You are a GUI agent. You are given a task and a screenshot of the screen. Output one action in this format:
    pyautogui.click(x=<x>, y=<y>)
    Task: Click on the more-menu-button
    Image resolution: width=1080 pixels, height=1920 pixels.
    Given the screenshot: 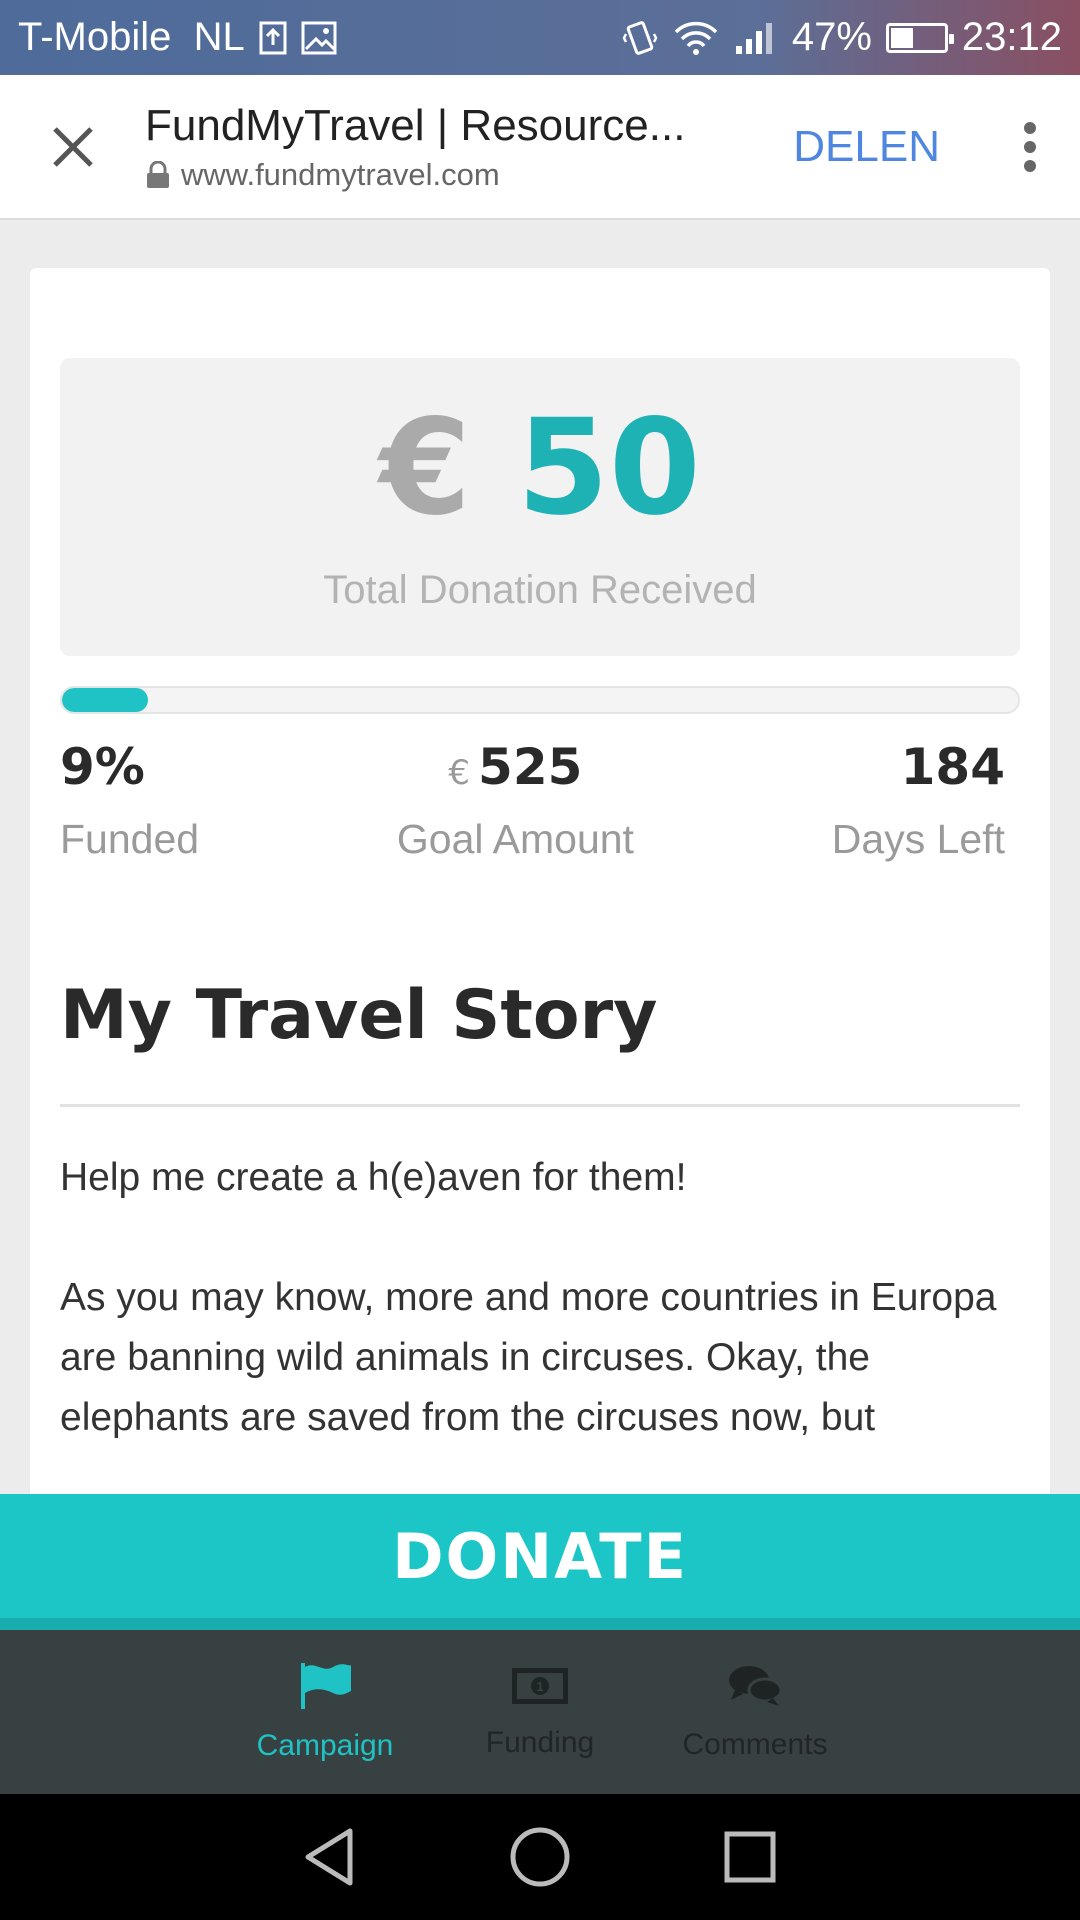 What is the action you would take?
    pyautogui.click(x=1030, y=146)
    